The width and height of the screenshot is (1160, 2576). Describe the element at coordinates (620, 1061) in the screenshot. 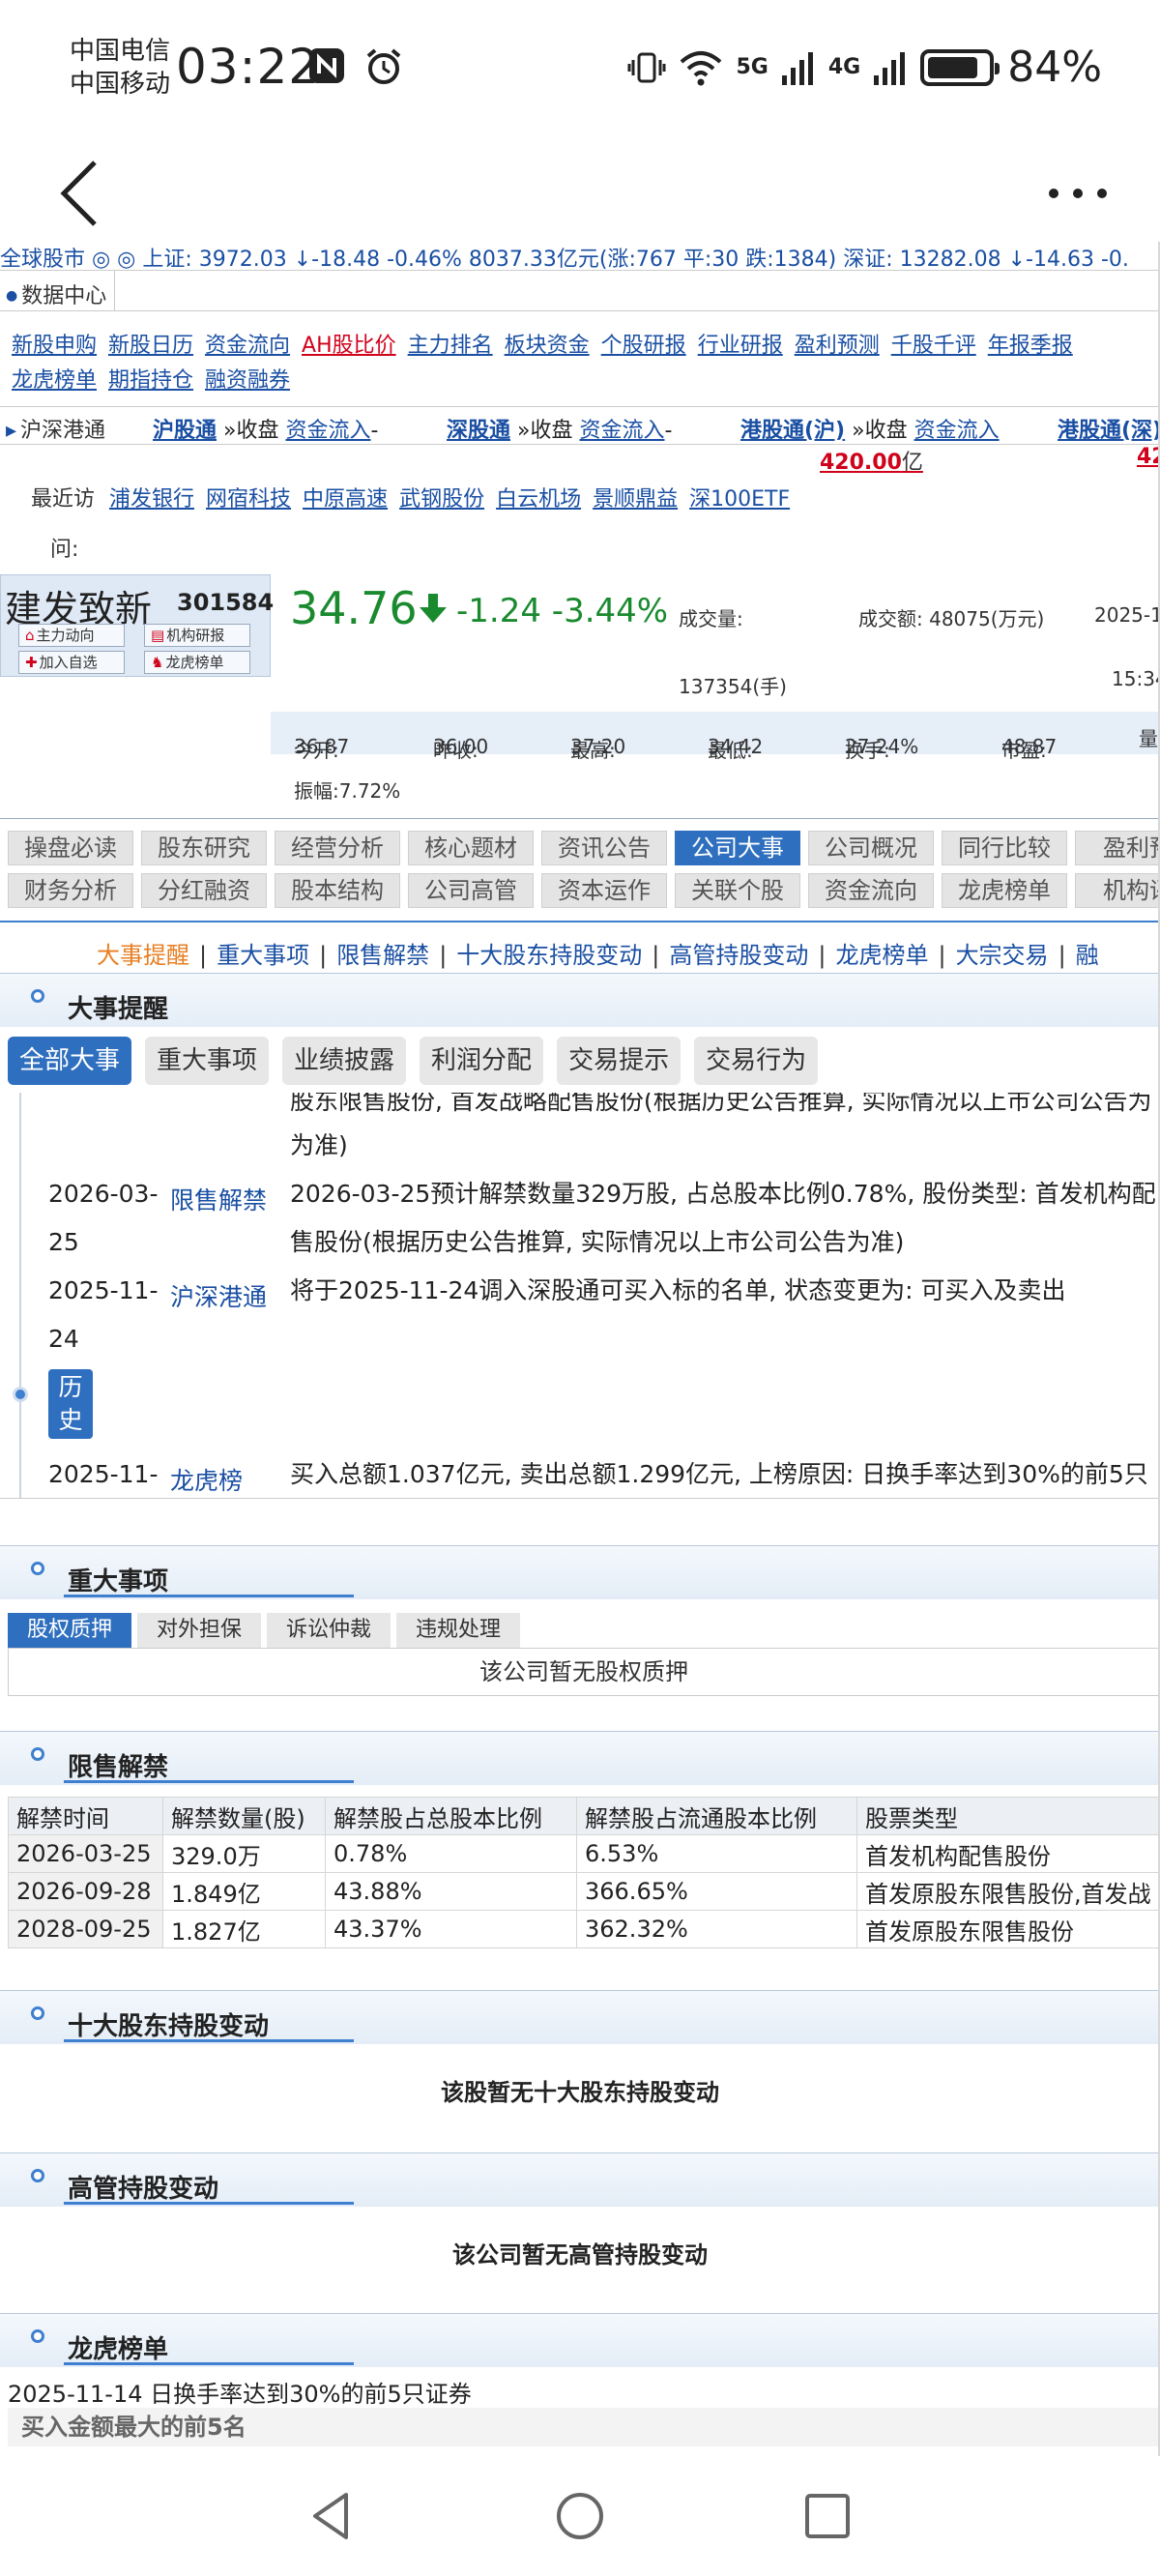

I see `event-filter-button: 交易提示` at that location.